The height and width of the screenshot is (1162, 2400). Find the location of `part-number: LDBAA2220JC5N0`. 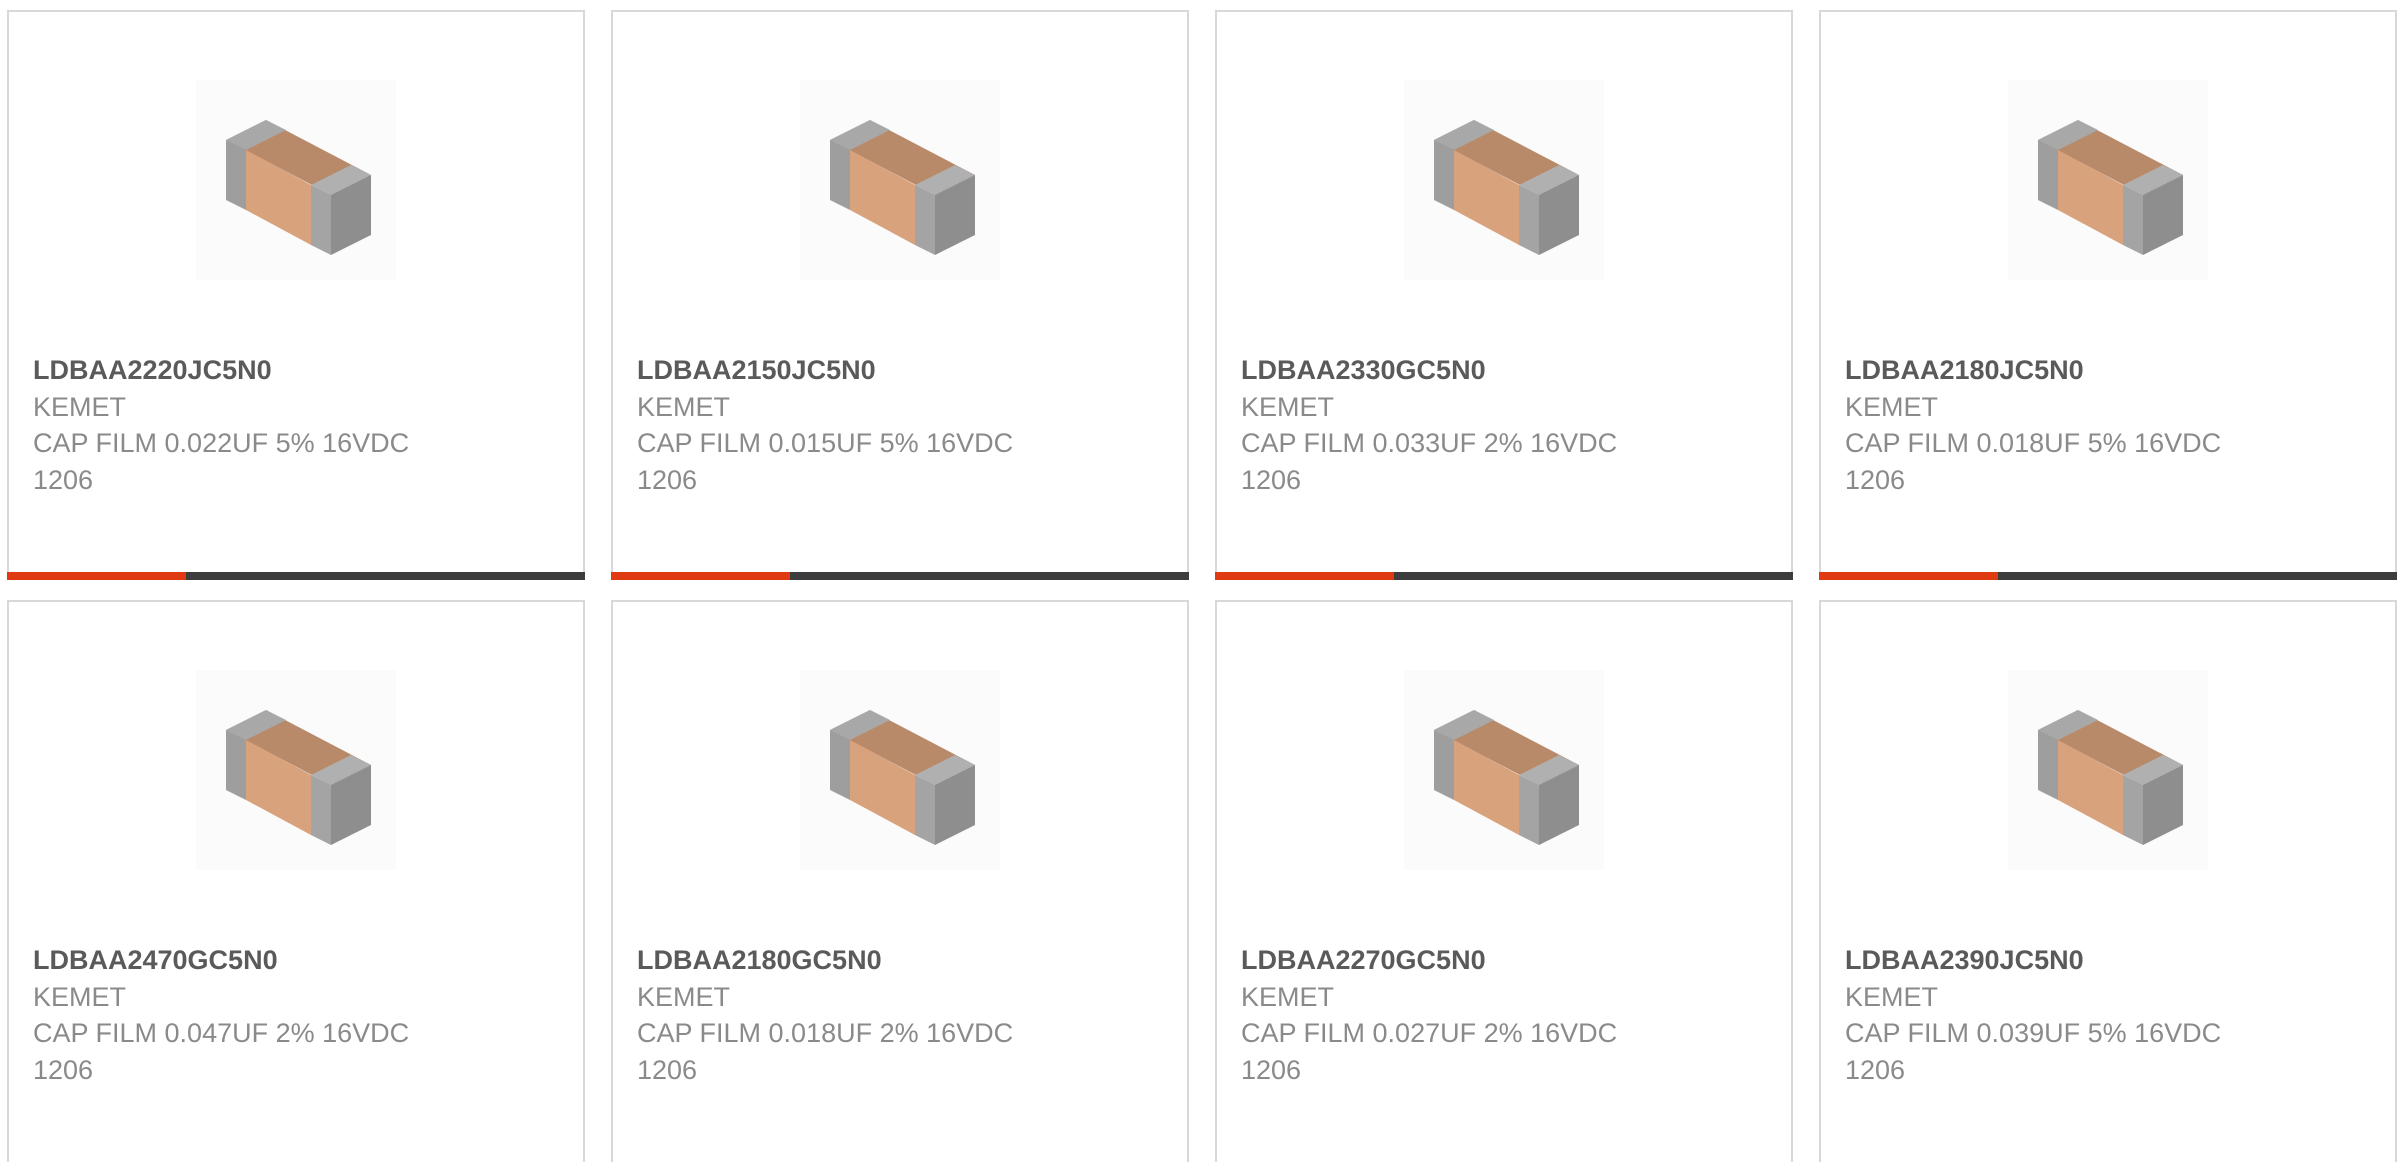

part-number: LDBAA2220JC5N0 is located at coordinates (298, 370).